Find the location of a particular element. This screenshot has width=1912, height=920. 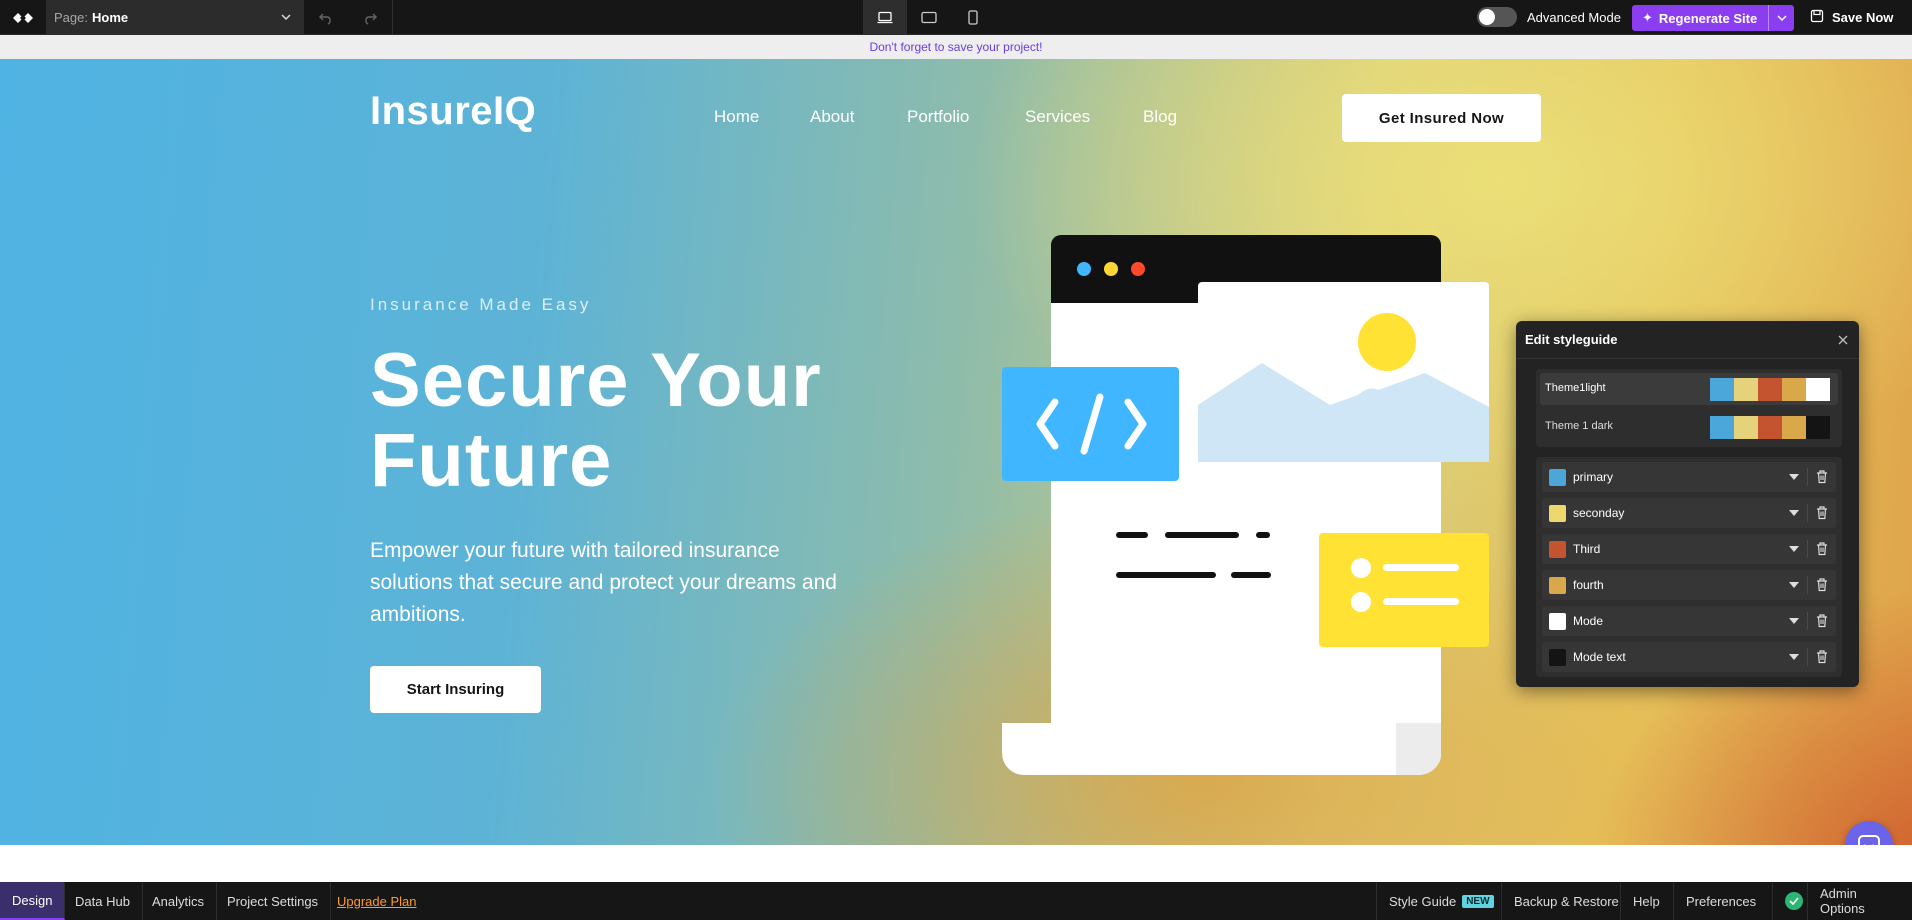

help-label: Help is located at coordinates (1646, 901).